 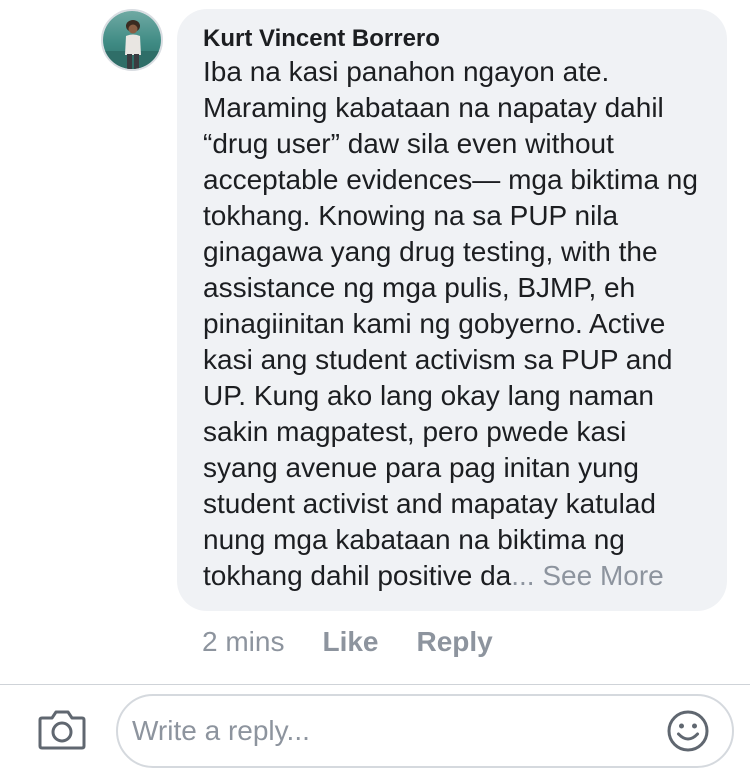 I want to click on camera-glyph-icon, so click(x=62, y=730).